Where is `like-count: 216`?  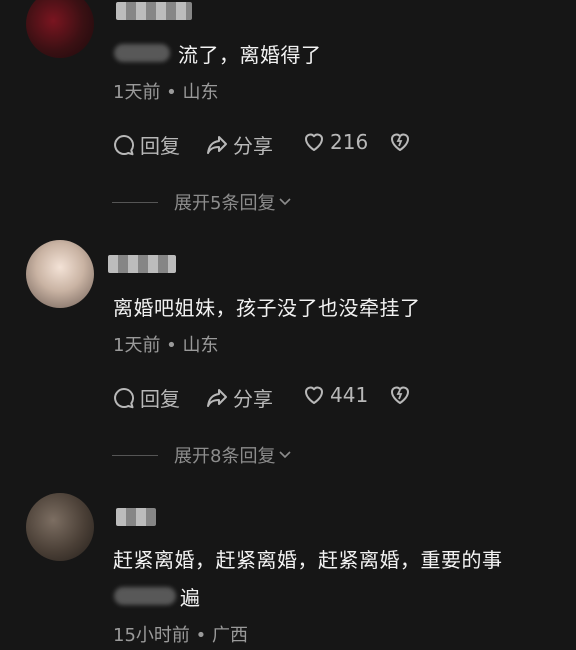
like-count: 216 is located at coordinates (349, 142).